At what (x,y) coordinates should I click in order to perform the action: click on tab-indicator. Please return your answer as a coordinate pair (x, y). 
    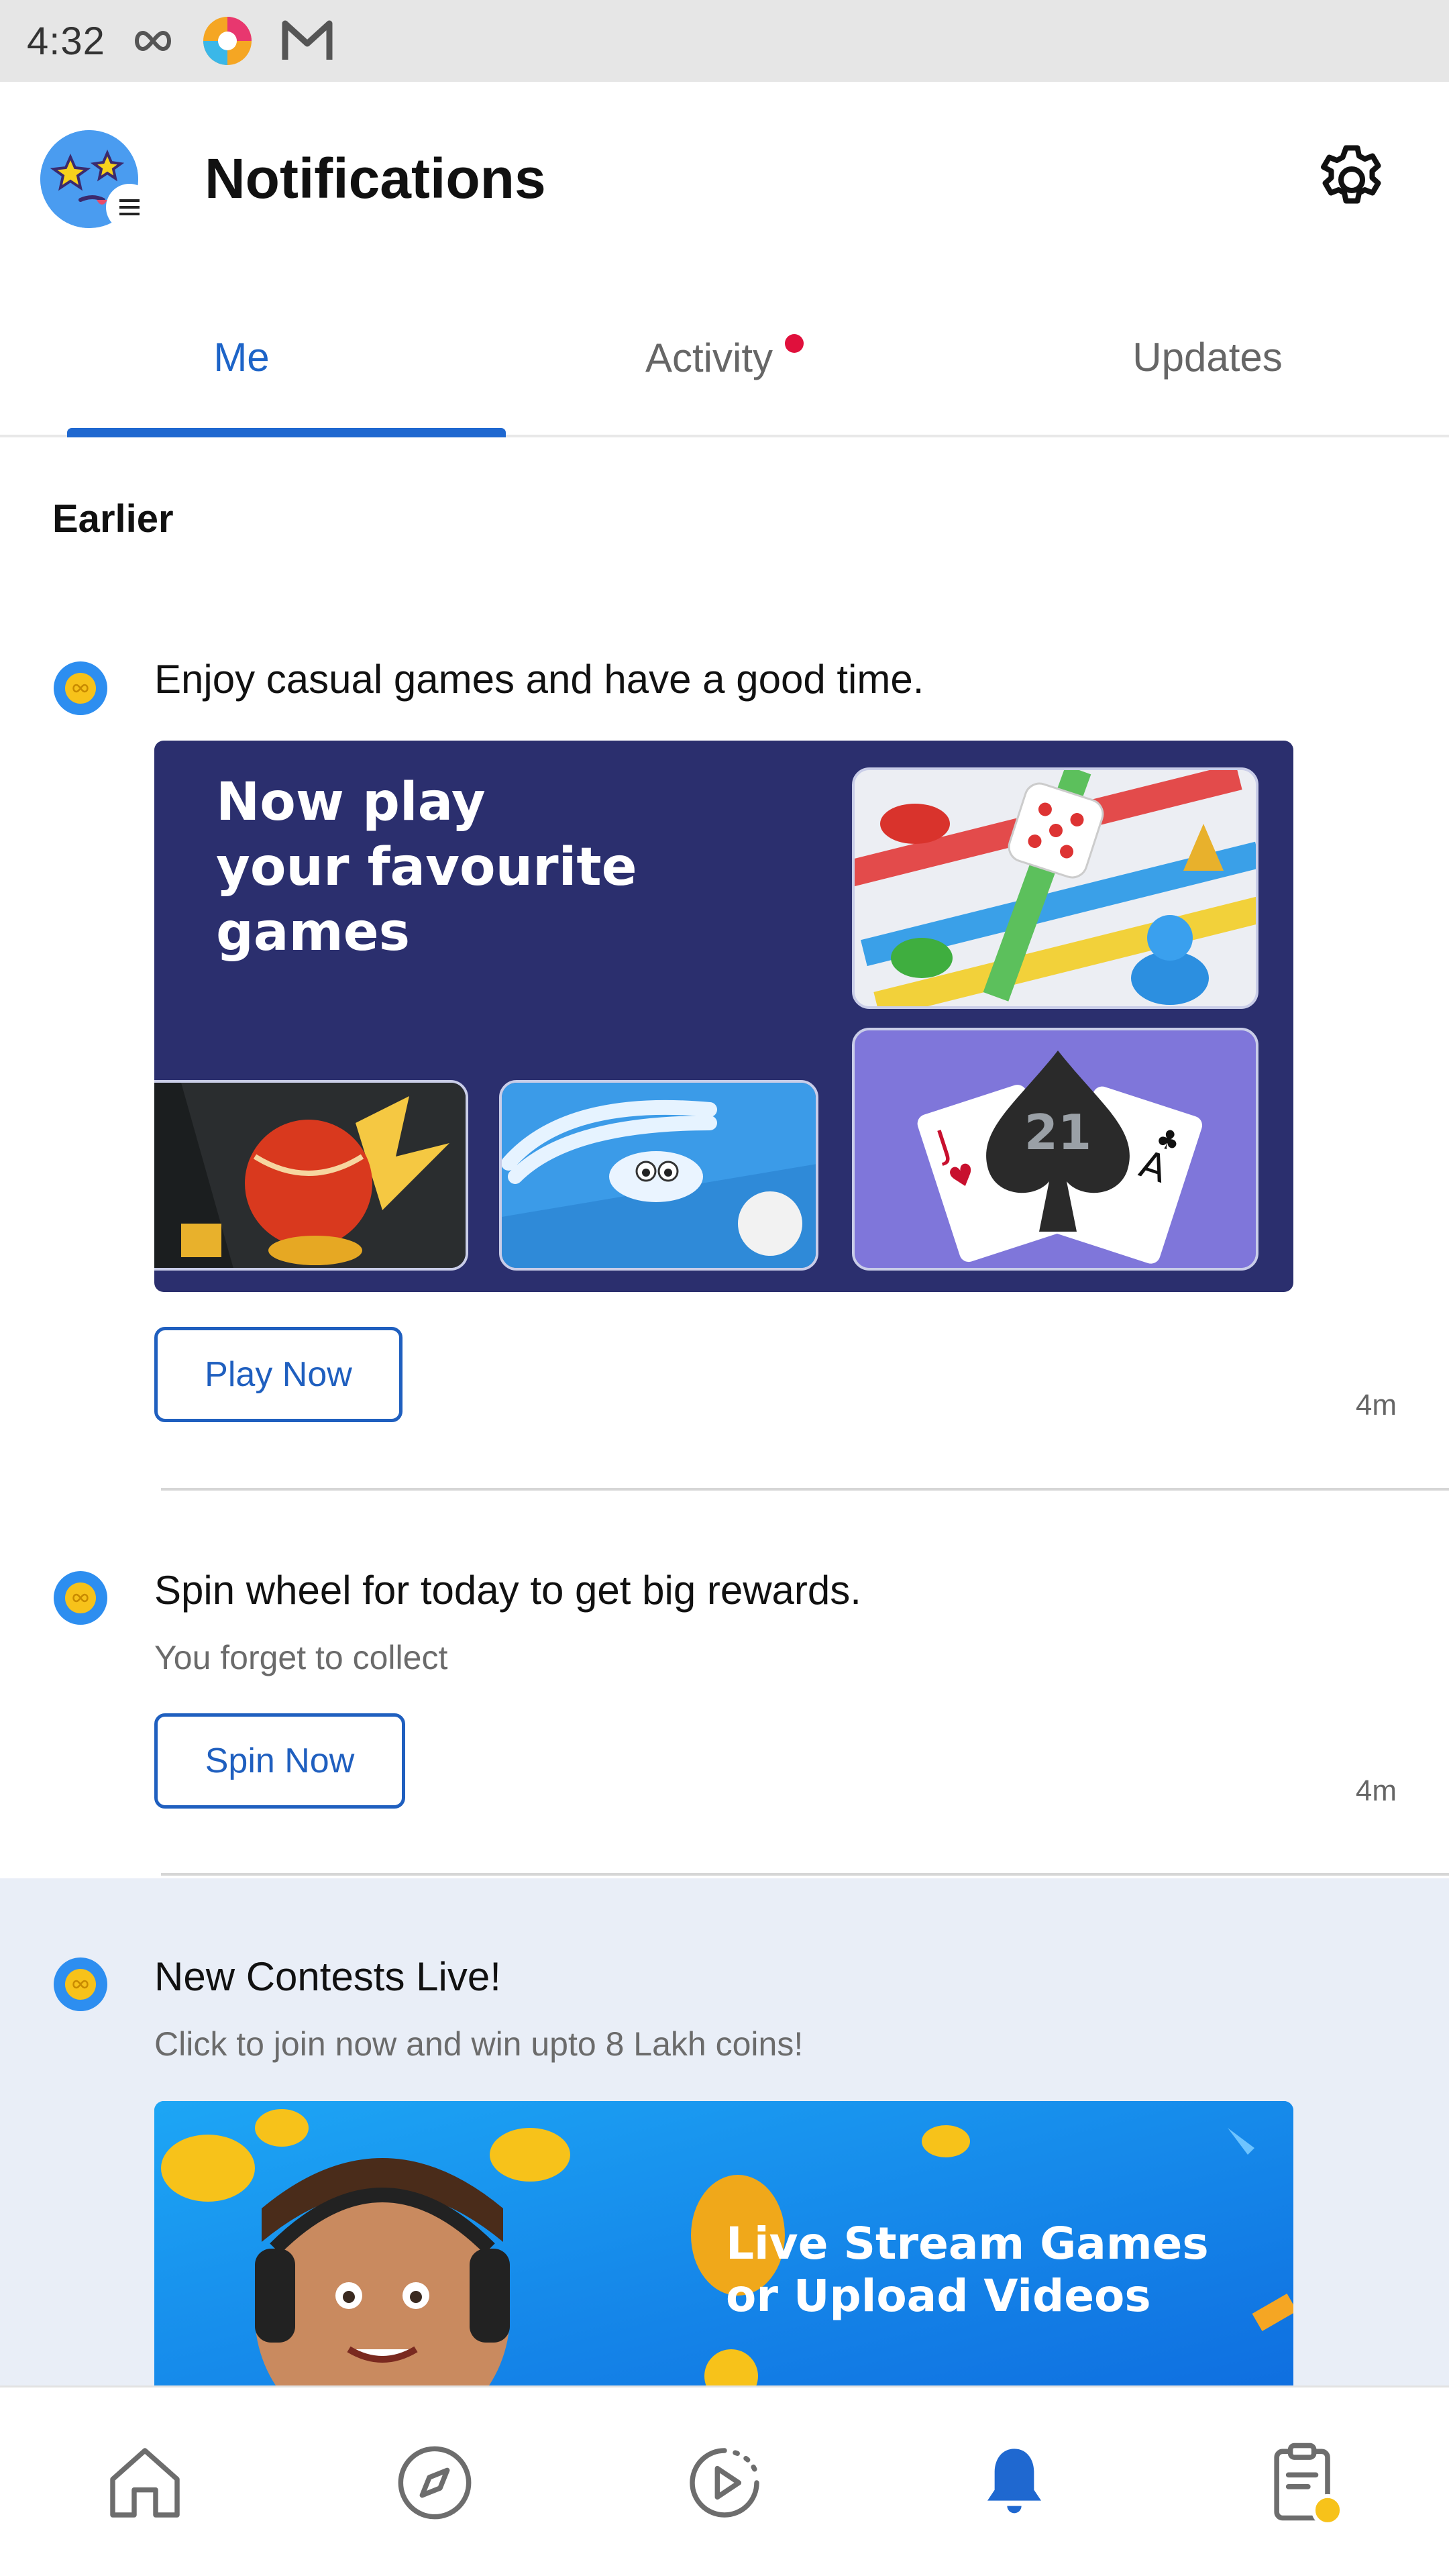
    Looking at the image, I should click on (286, 432).